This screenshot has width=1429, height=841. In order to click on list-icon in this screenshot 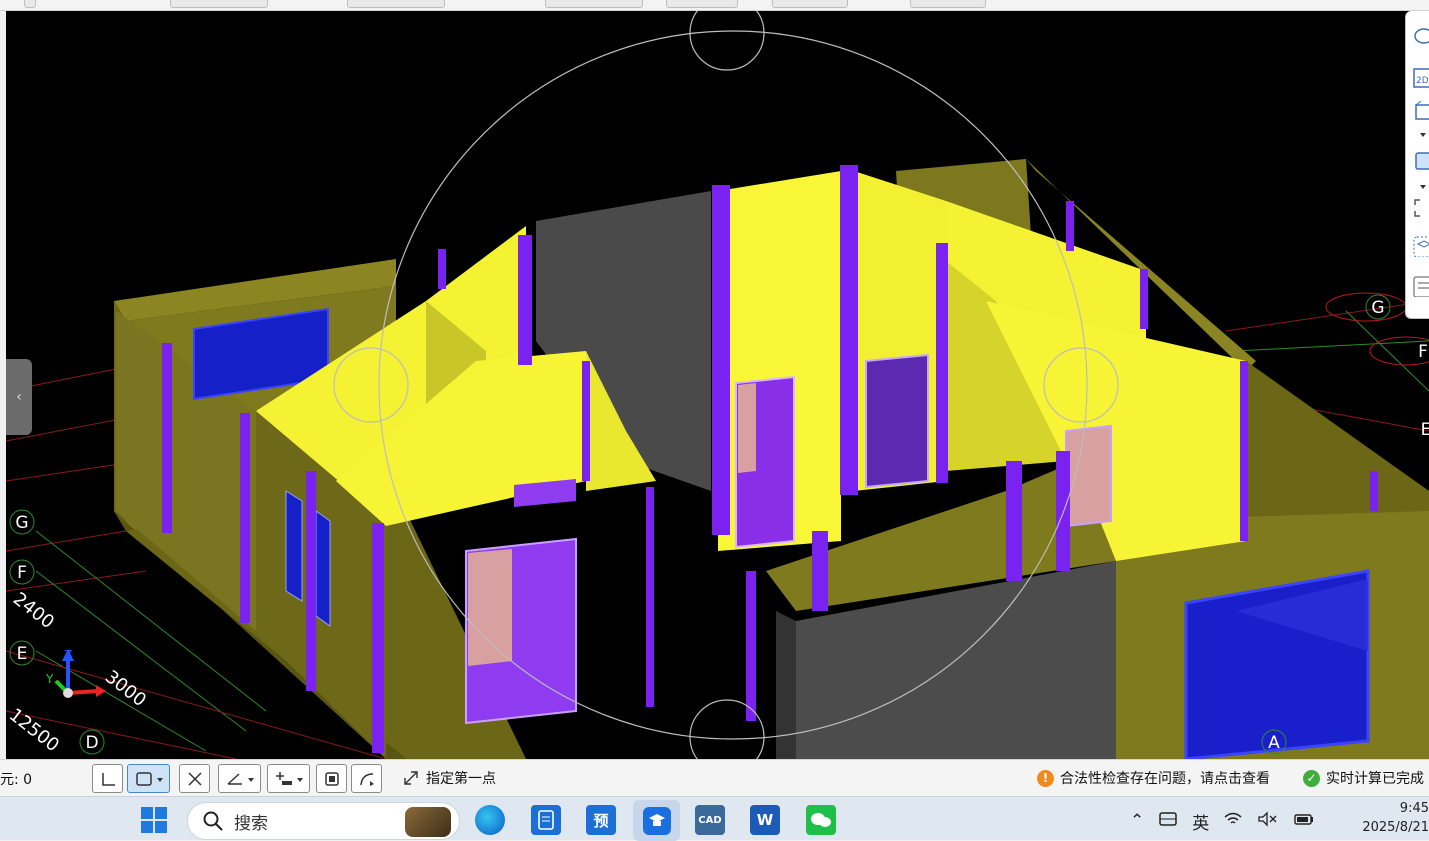, I will do `click(1420, 286)`.